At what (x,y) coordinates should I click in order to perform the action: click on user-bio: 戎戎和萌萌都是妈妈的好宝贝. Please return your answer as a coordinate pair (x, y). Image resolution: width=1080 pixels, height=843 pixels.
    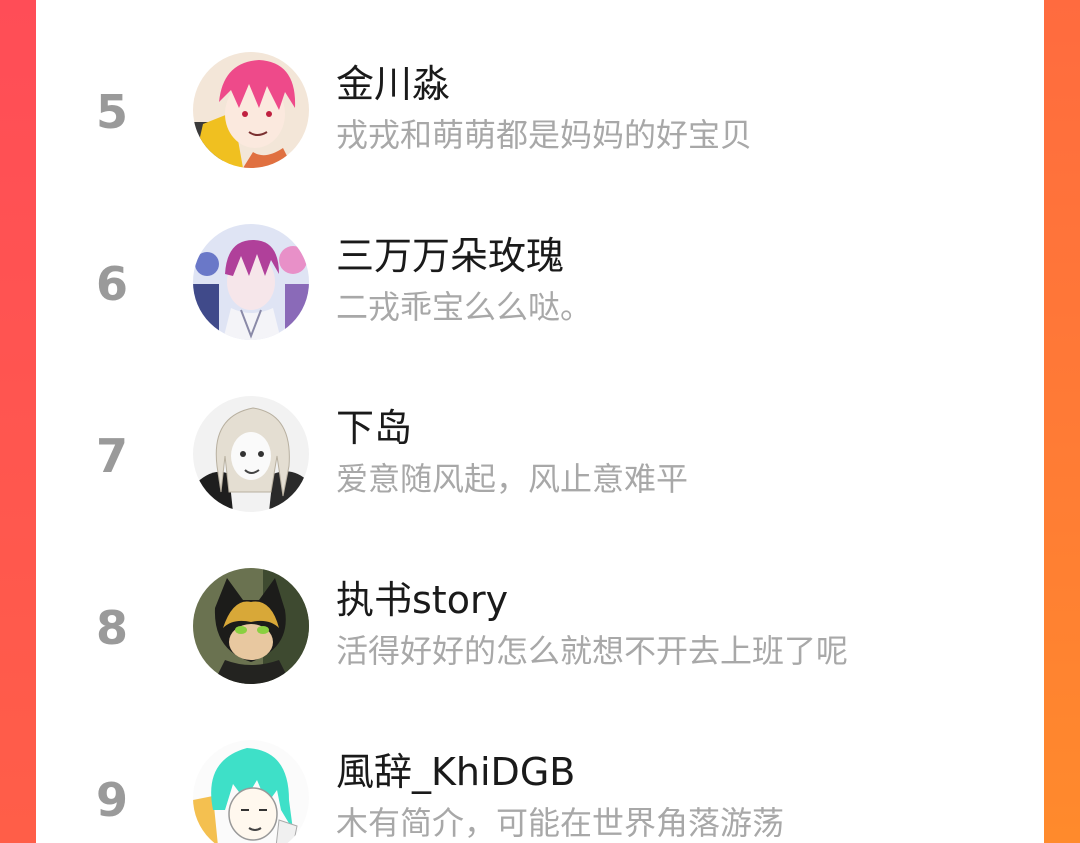
    Looking at the image, I should click on (544, 135).